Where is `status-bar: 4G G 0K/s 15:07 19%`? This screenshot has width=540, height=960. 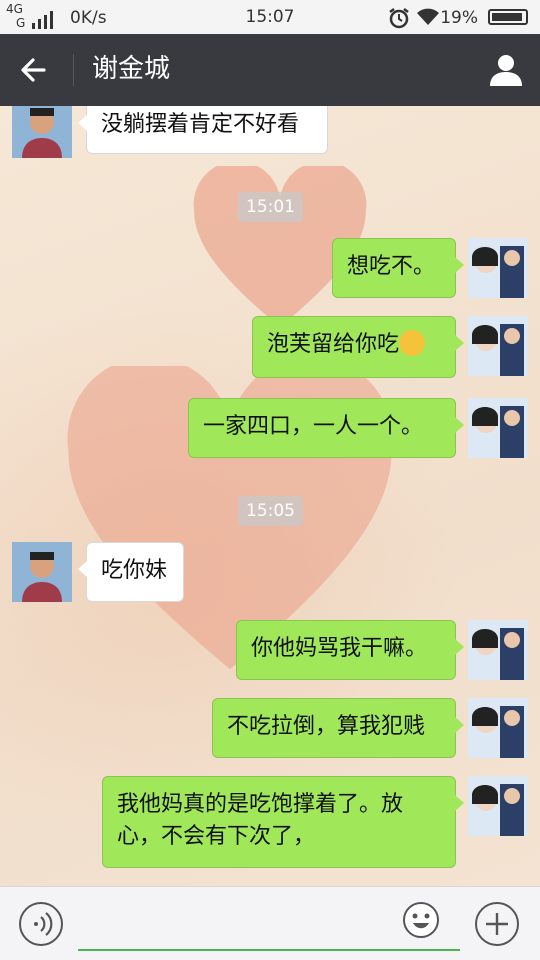
status-bar: 4G G 0K/s 15:07 19% is located at coordinates (270, 17).